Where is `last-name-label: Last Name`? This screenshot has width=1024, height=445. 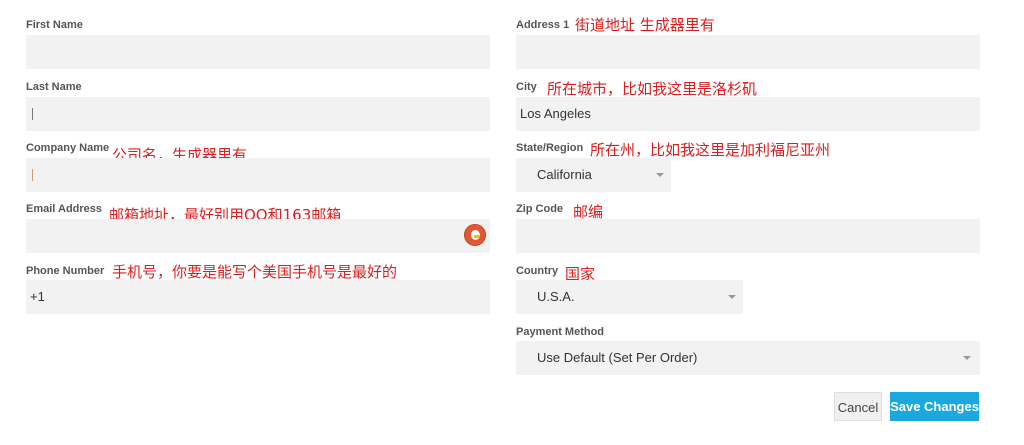
last-name-label: Last Name is located at coordinates (54, 87).